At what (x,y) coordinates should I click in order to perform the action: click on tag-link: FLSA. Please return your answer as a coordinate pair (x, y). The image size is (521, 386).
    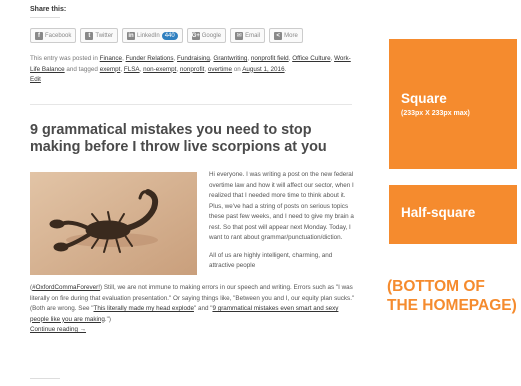
    Looking at the image, I should click on (132, 69).